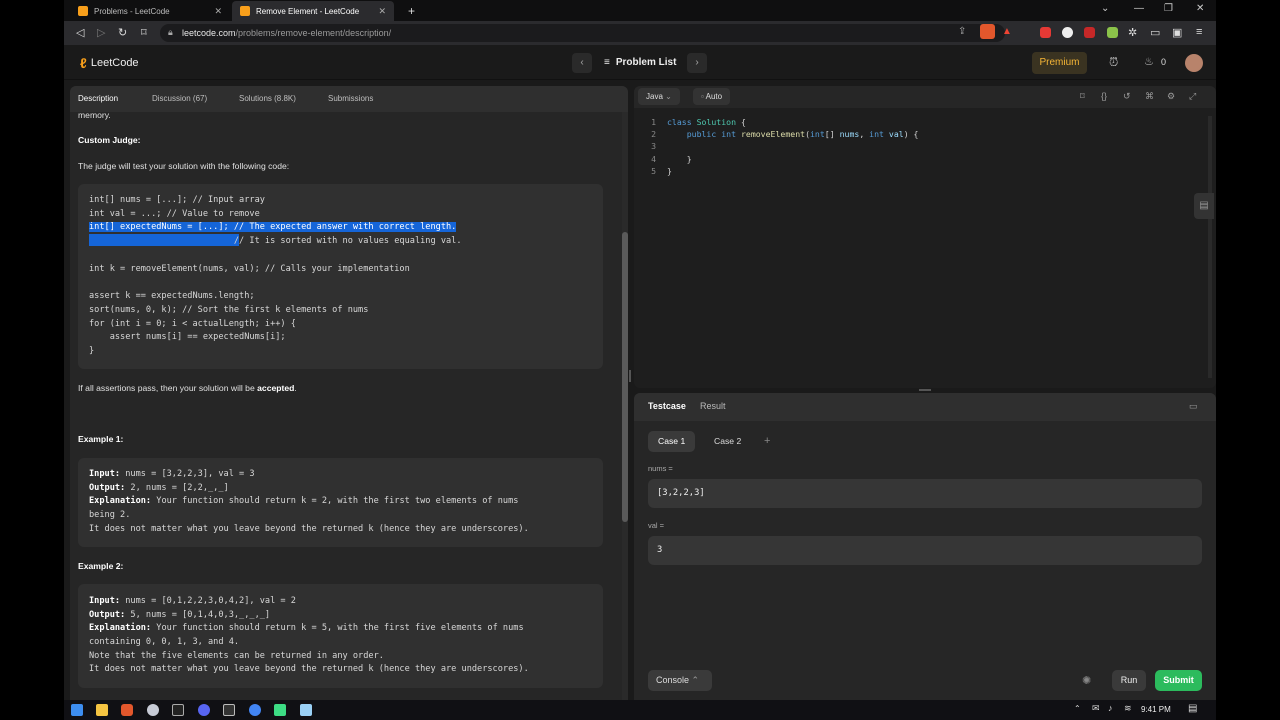  Describe the element at coordinates (1155, 32) in the screenshot. I see `sidebar-icon: ▭` at that location.